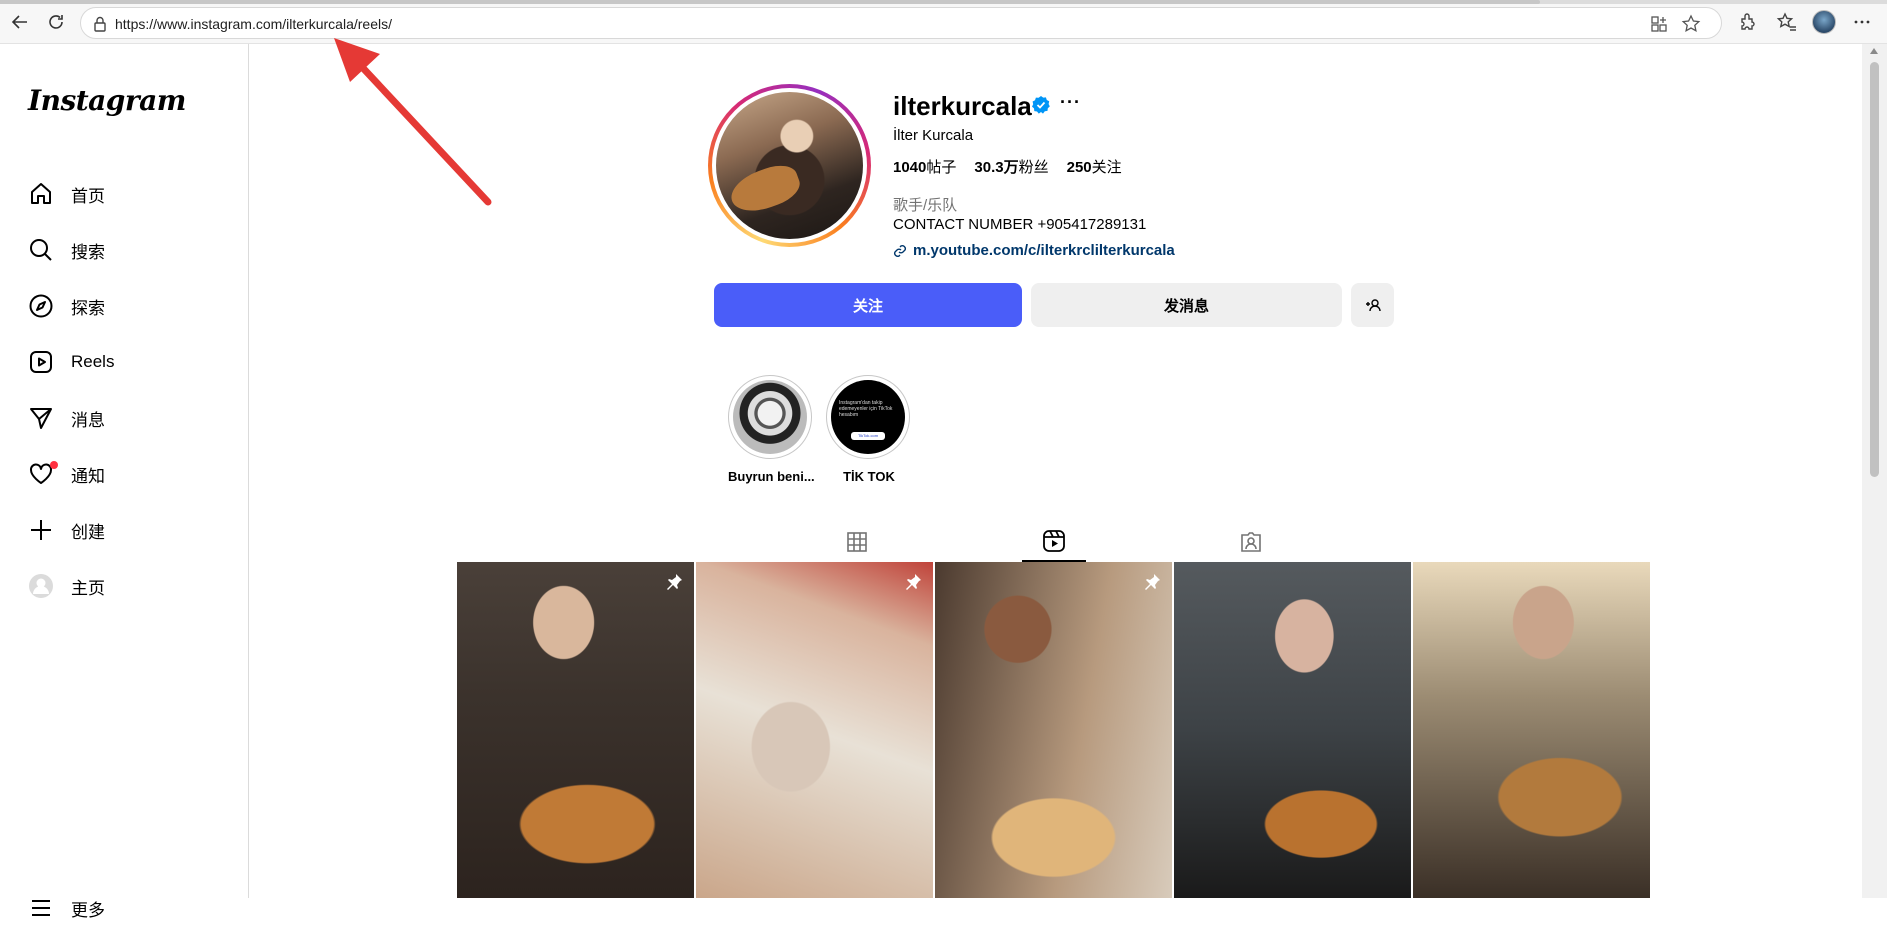 The width and height of the screenshot is (1887, 932). I want to click on back-button, so click(20, 22).